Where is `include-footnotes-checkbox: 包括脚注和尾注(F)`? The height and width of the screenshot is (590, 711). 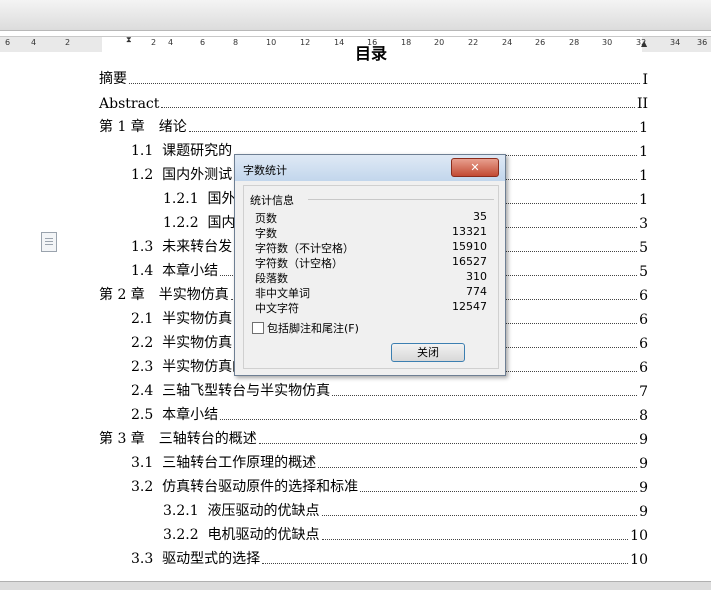 include-footnotes-checkbox: 包括脚注和尾注(F) is located at coordinates (305, 328).